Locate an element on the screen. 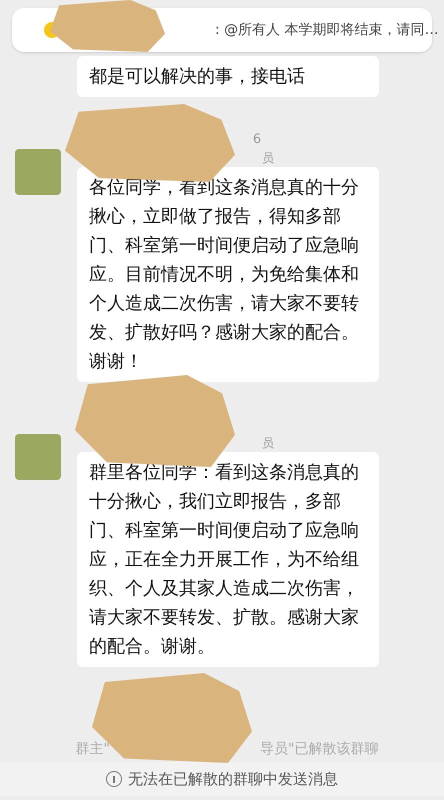 This screenshot has width=444, height=800. system-notice-text: 导员"已解散该群聊 is located at coordinates (319, 749).